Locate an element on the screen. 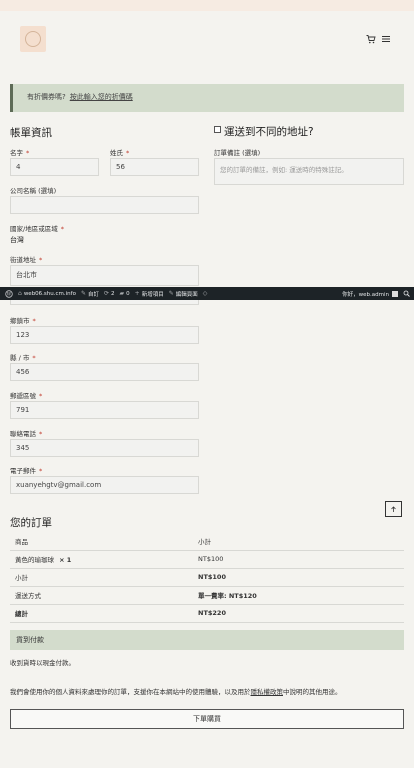  site-logo is located at coordinates (33, 39).